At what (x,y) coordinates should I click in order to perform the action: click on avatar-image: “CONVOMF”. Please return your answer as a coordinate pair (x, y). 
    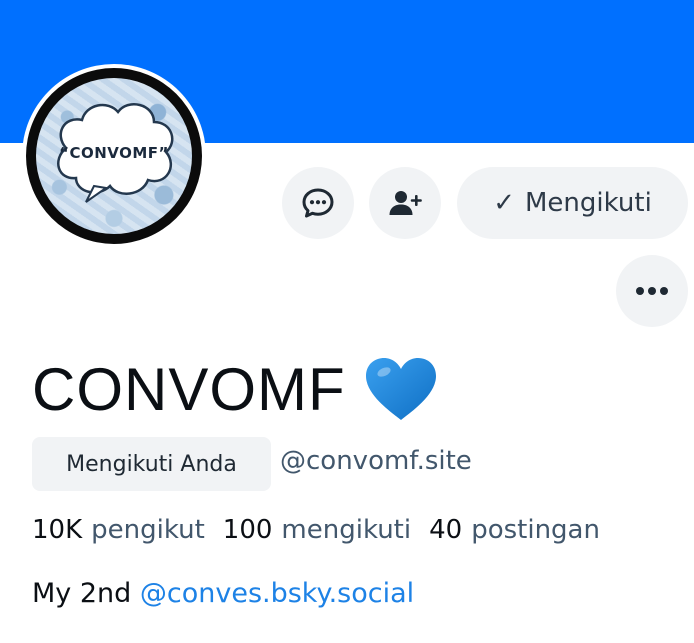
    Looking at the image, I should click on (114, 156).